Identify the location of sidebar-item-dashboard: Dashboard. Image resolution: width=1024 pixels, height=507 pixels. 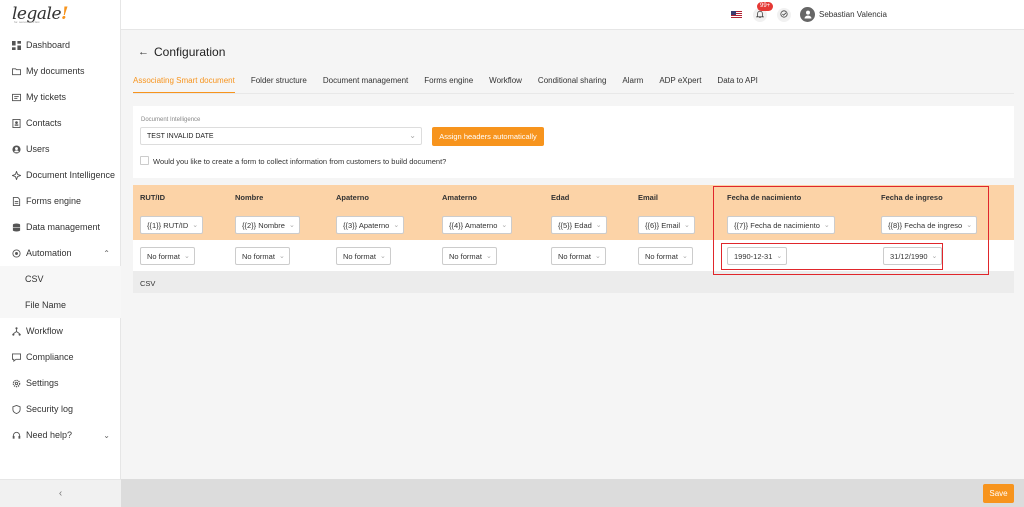
(60, 45).